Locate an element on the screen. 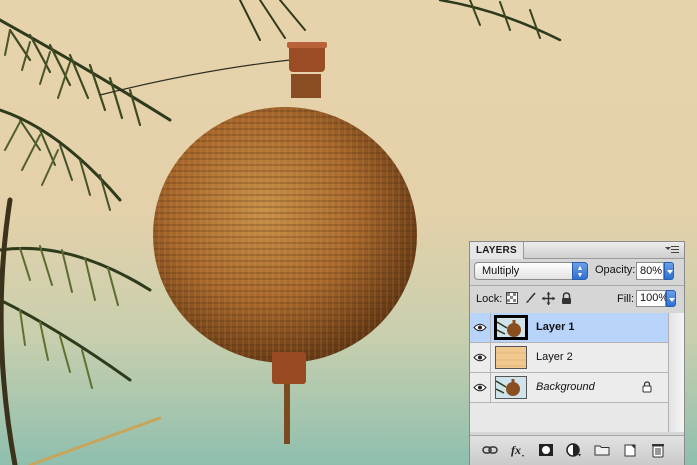 The image size is (697, 465). lock-all-icon is located at coordinates (566, 298).